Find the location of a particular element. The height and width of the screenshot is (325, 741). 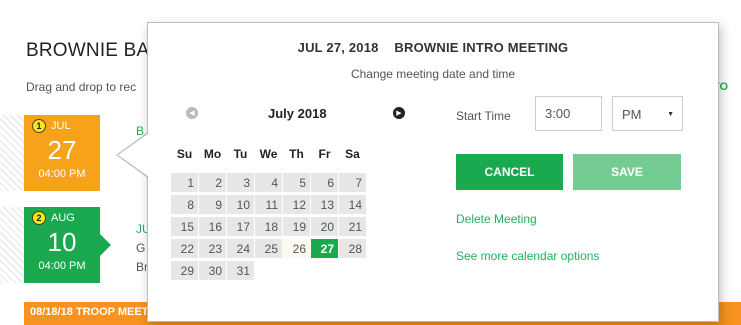

caret-down-icon: ▼ is located at coordinates (670, 114).